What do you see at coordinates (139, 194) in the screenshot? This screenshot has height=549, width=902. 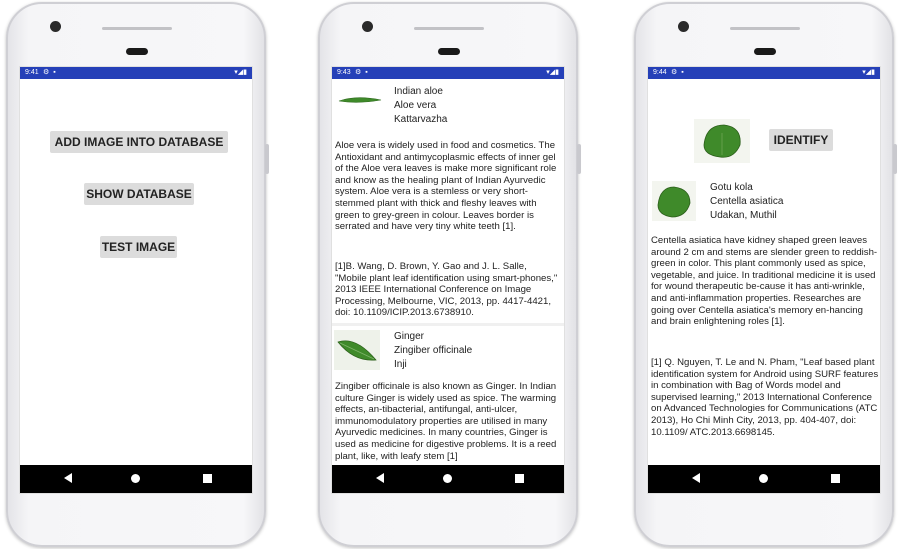 I see `show-database-button: SHOW DATABASE` at bounding box center [139, 194].